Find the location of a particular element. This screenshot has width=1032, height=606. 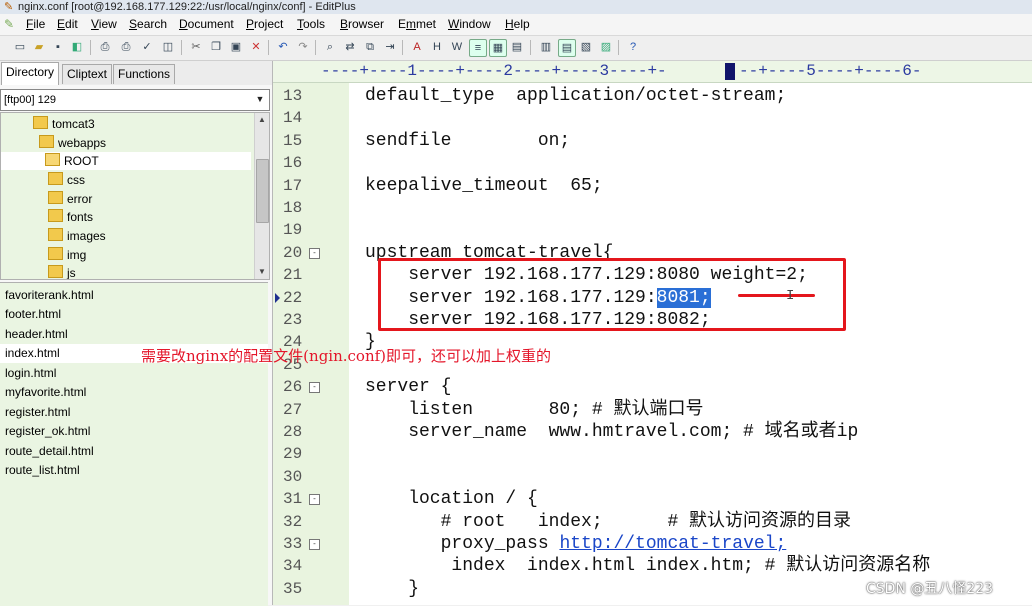

line-number: 33 is located at coordinates (293, 544).